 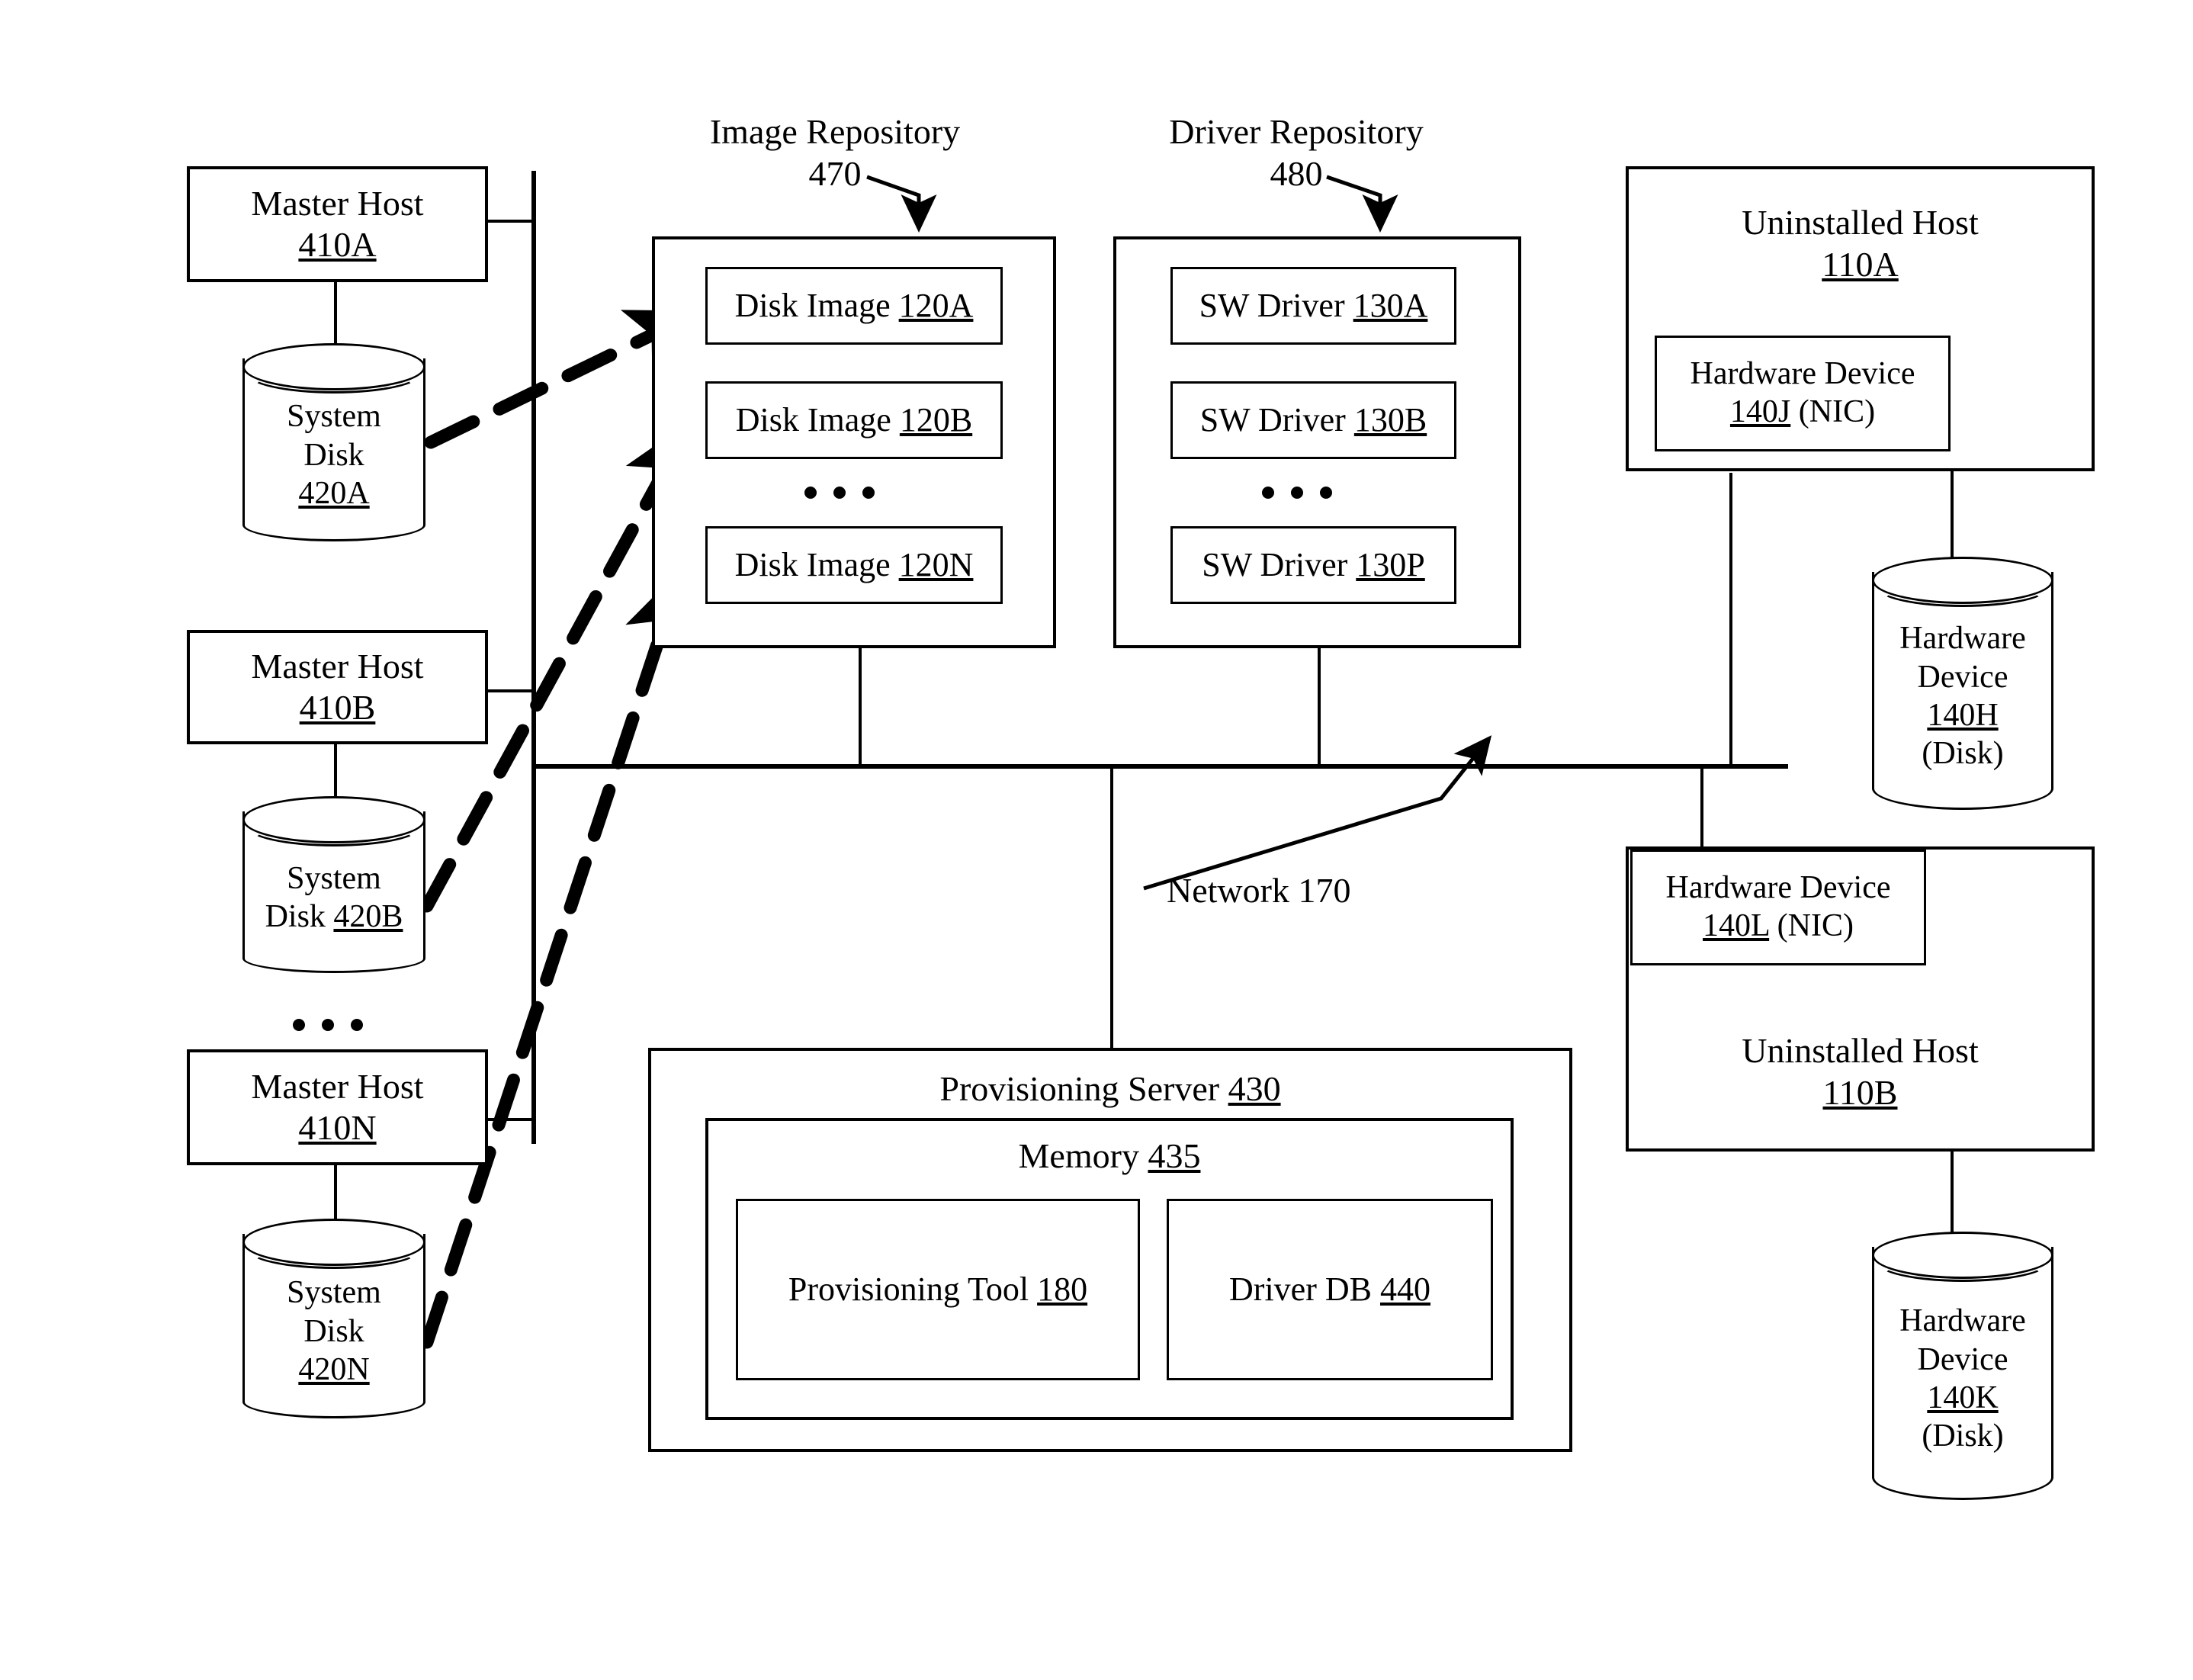 I want to click on sw-driver-130b: SW Driver 130B, so click(x=1313, y=420).